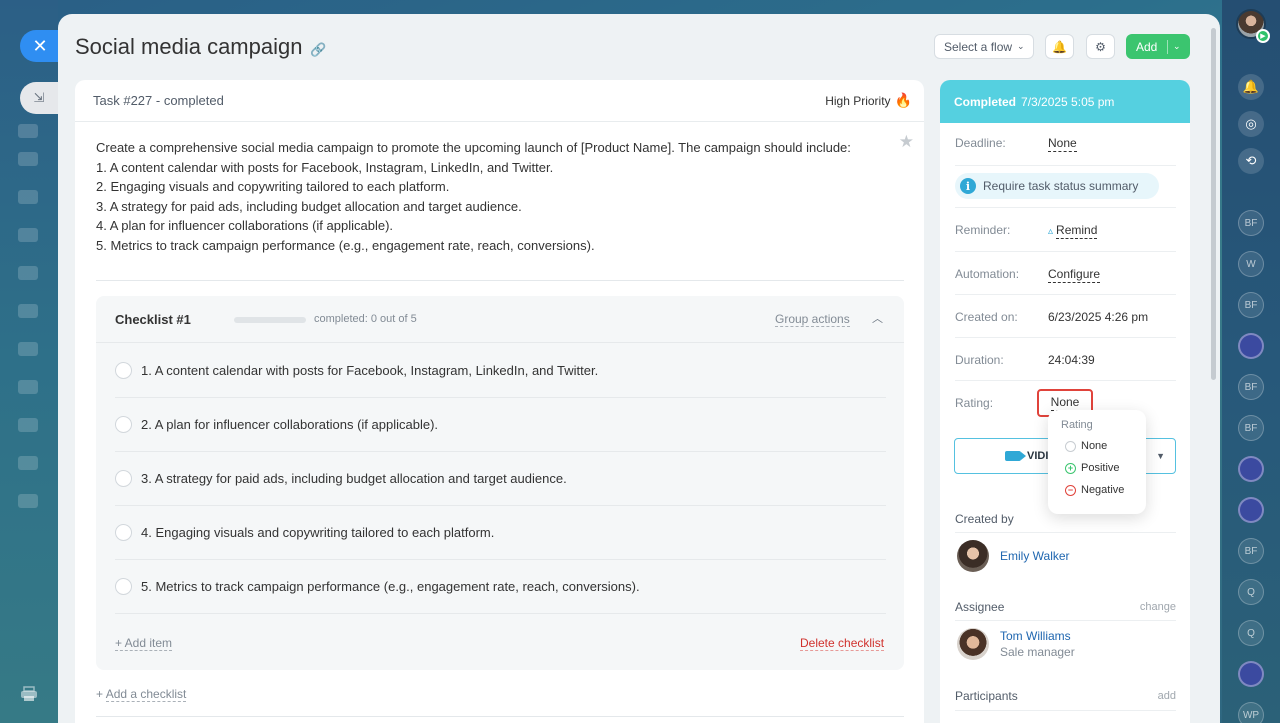 The height and width of the screenshot is (723, 1280). What do you see at coordinates (1068, 101) in the screenshot?
I see `status-time: 7/3/2025 5:05 pm` at bounding box center [1068, 101].